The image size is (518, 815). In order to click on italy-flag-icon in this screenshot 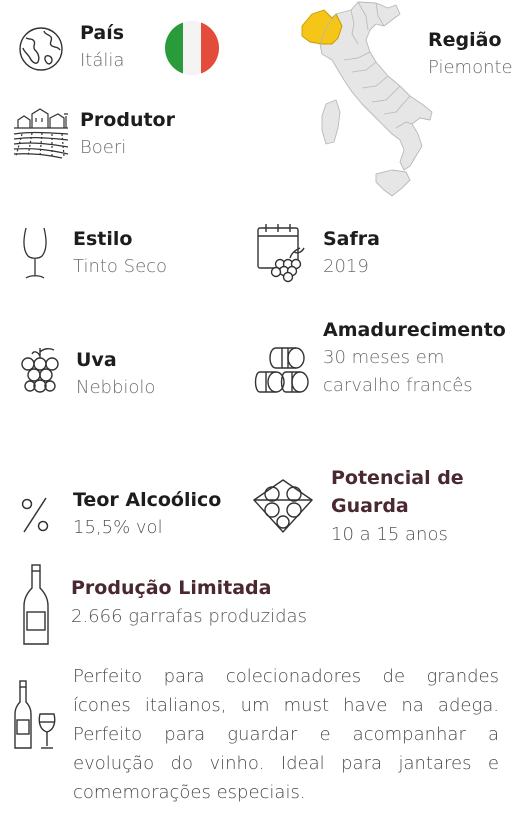, I will do `click(192, 48)`.